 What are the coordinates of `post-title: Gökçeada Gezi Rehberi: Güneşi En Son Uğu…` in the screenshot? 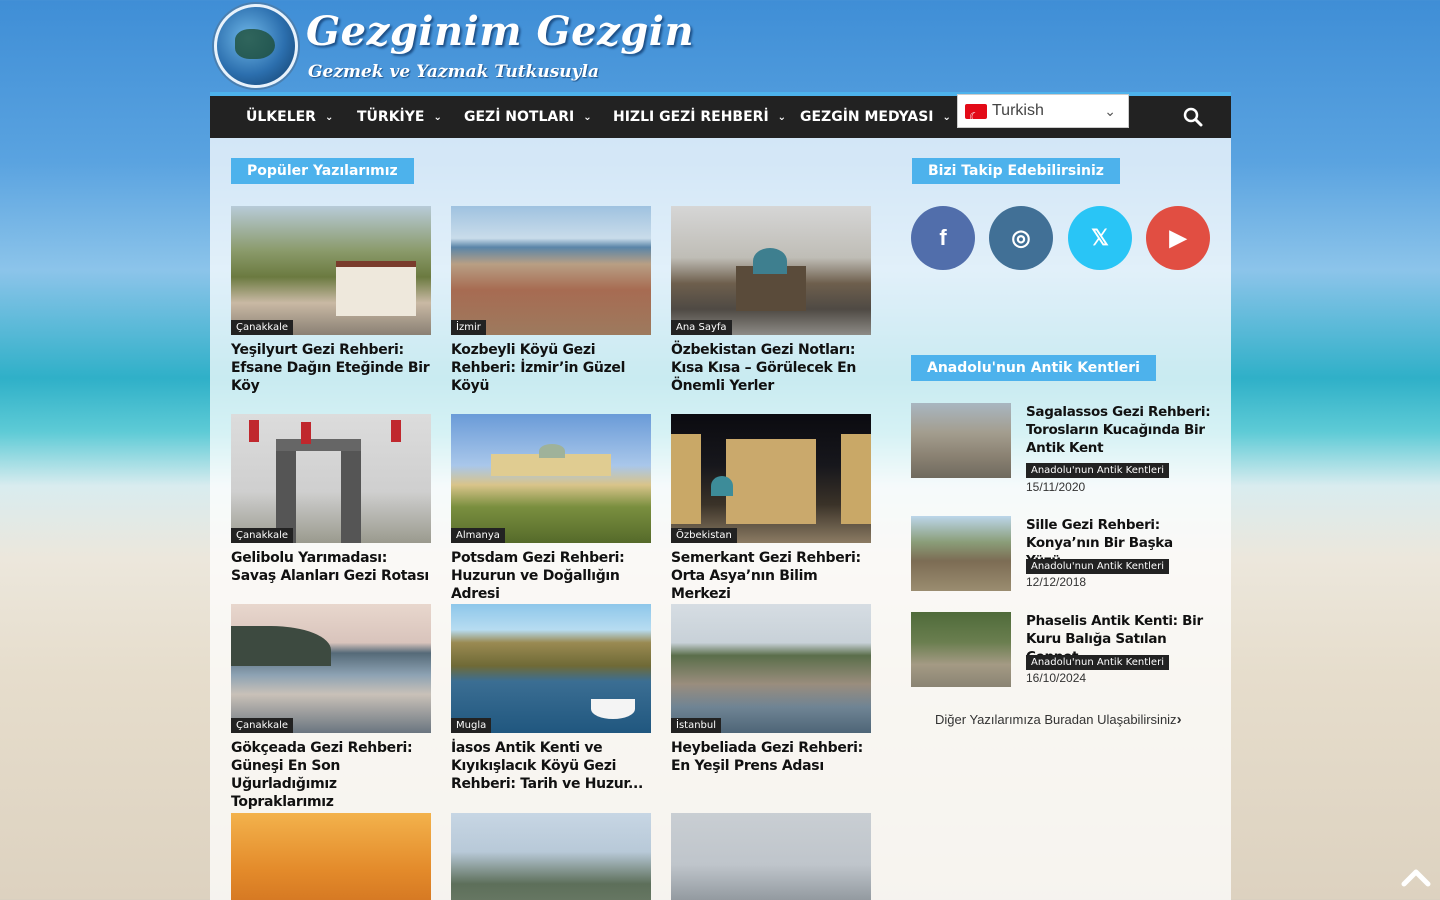 It's located at (331, 775).